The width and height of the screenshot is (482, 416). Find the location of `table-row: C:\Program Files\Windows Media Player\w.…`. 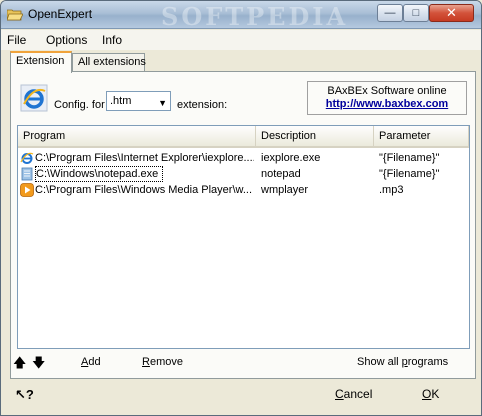

table-row: C:\Program Files\Windows Media Player\w.… is located at coordinates (243, 190).